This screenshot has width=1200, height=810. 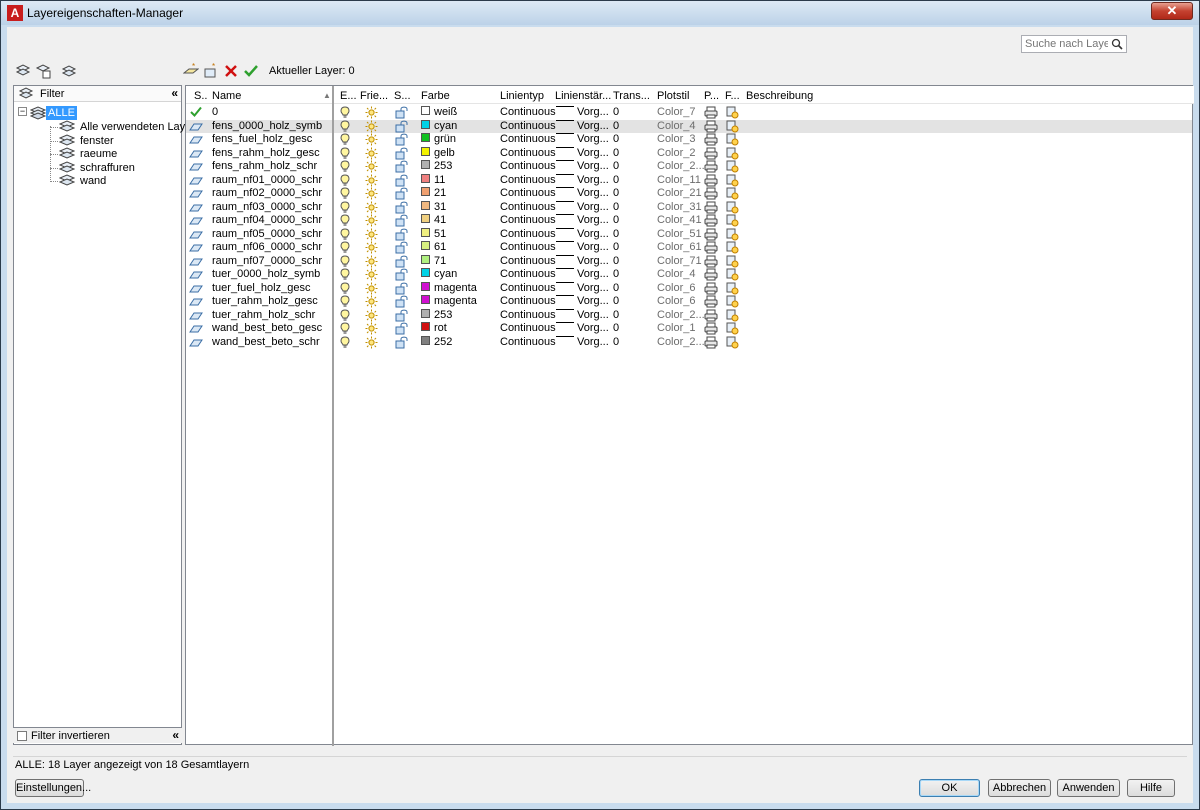 I want to click on plot-style: Color_6, so click(x=676, y=301).